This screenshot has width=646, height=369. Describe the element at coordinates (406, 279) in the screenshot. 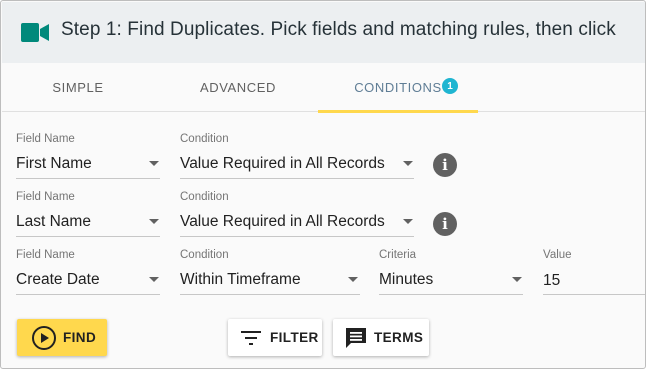

I see `criteria-value: Minutes` at that location.